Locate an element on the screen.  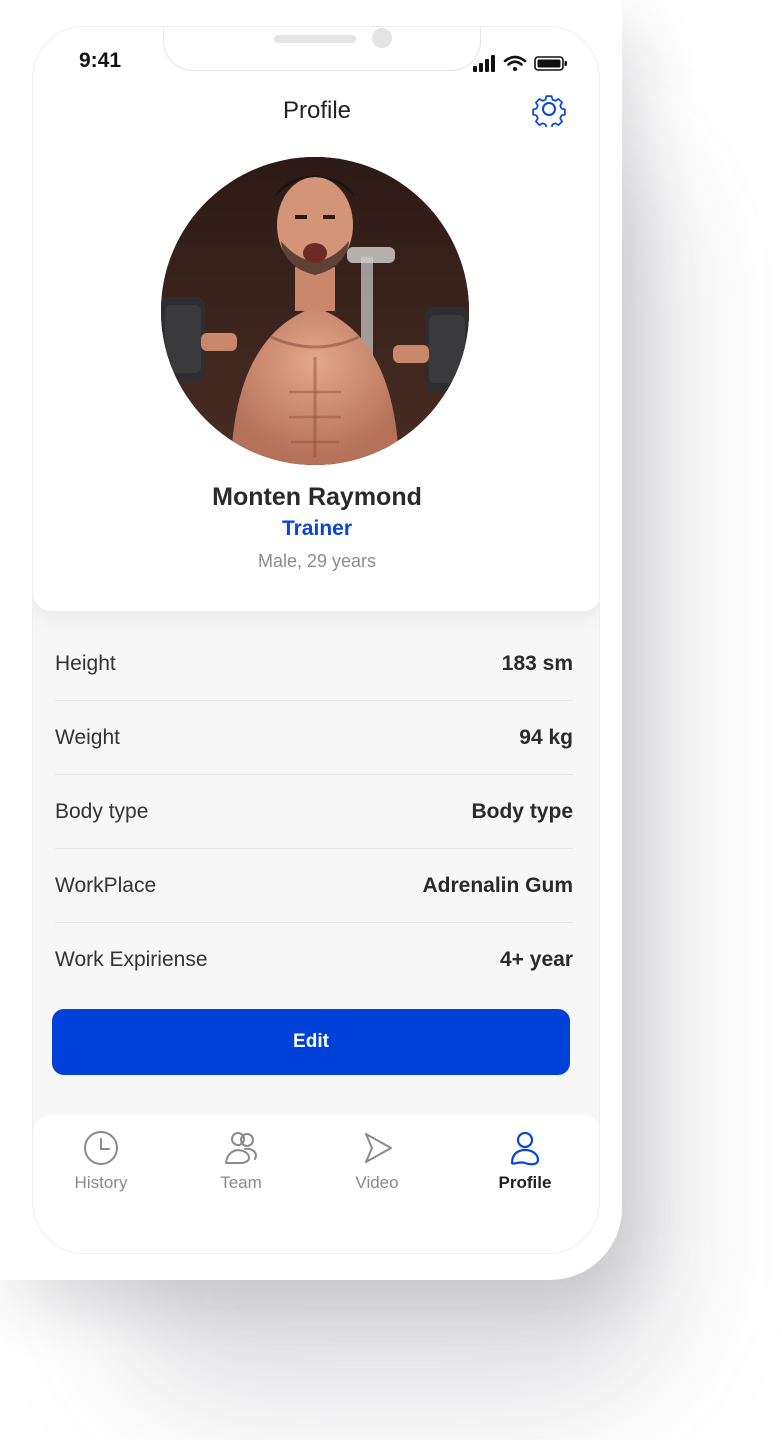
play-icon is located at coordinates (378, 1148).